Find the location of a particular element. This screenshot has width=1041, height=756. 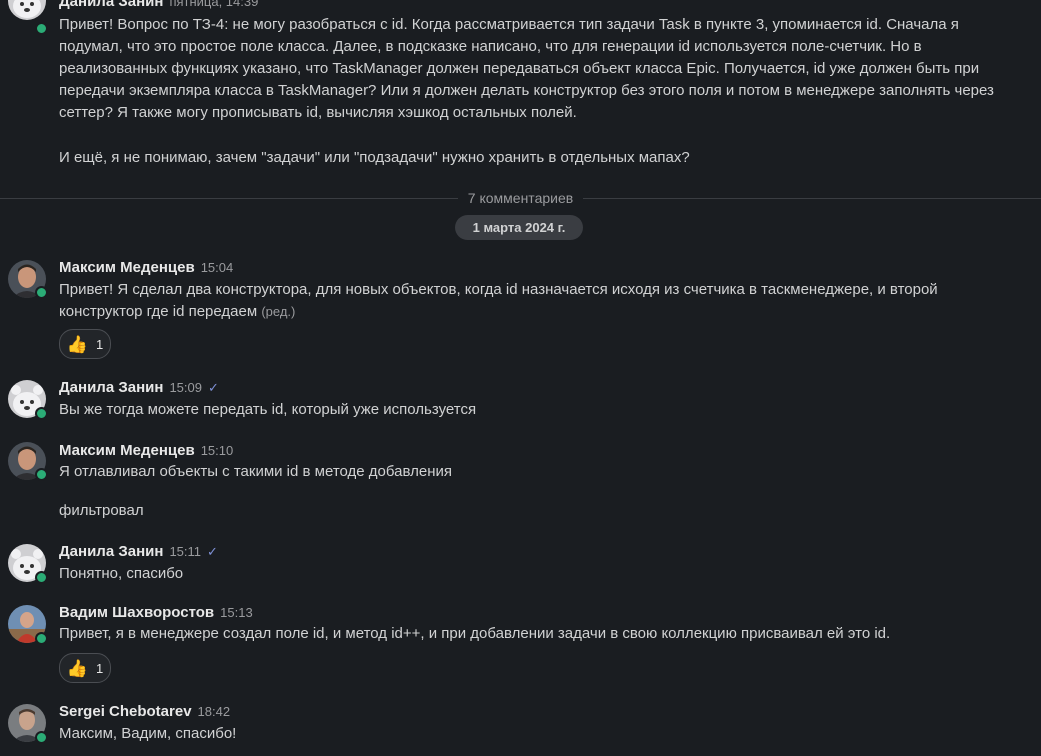

message-text-second: фильтровал is located at coordinates (101, 510).